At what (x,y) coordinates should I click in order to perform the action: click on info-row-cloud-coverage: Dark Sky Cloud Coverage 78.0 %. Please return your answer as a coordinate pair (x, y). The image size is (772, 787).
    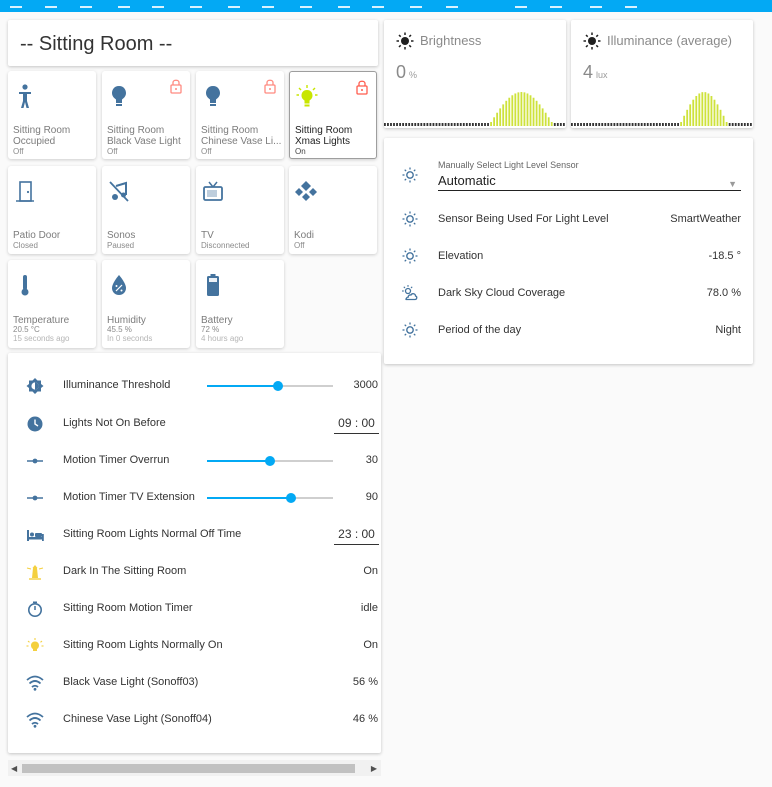
    Looking at the image, I should click on (568, 293).